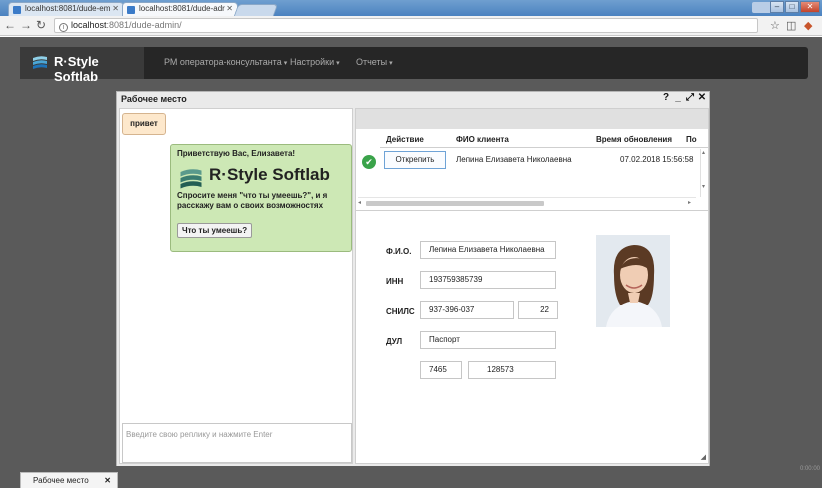 The width and height of the screenshot is (822, 488). I want to click on client-name-cell: Лепина Елизавета Николаевна, so click(514, 159).